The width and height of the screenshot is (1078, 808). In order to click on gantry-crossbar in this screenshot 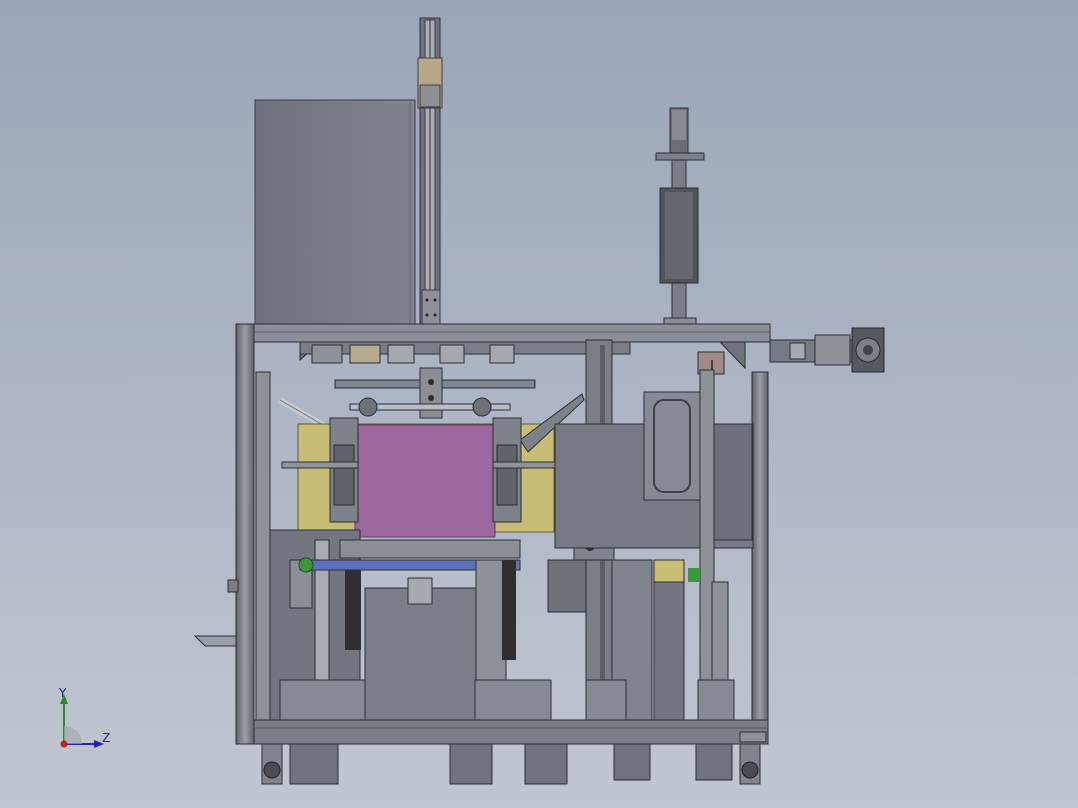, I will do `click(454, 386)`.